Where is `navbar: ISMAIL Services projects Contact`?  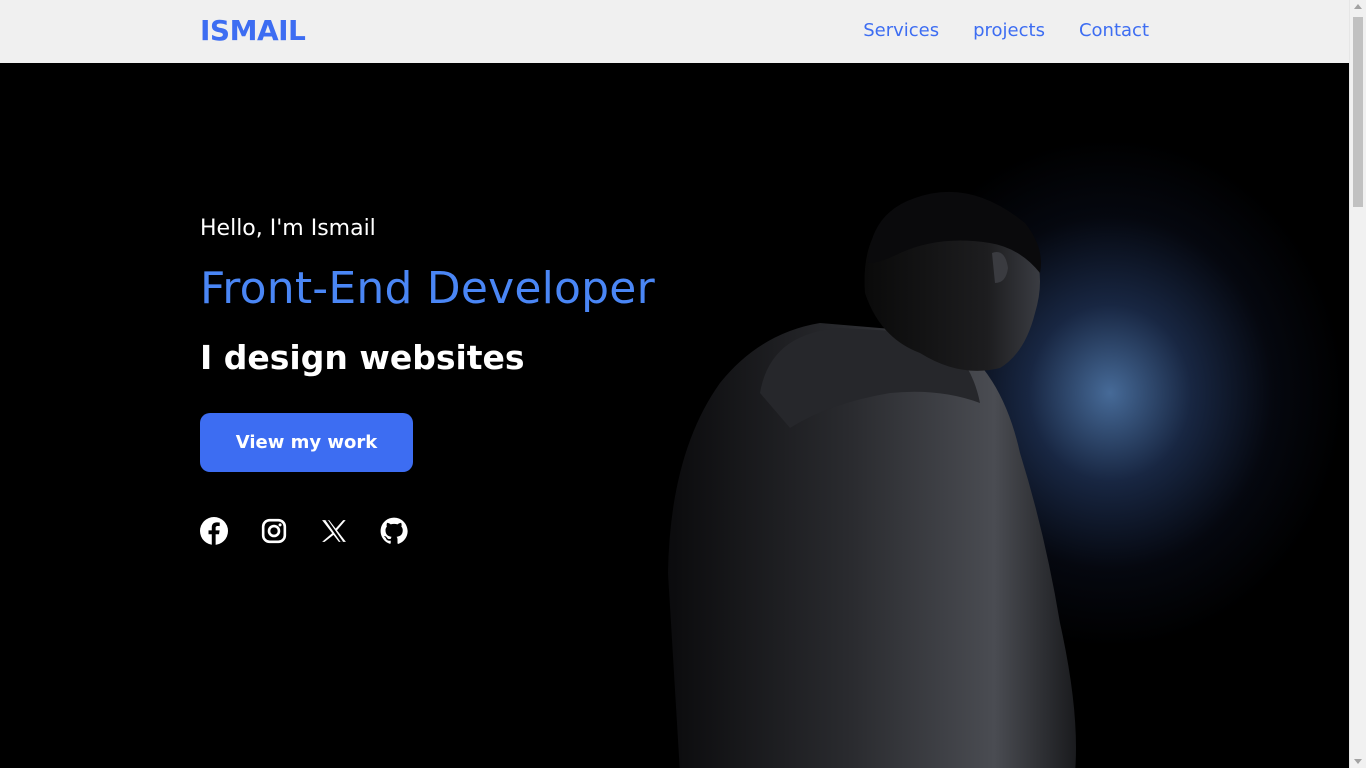 navbar: ISMAIL Services projects Contact is located at coordinates (674, 31).